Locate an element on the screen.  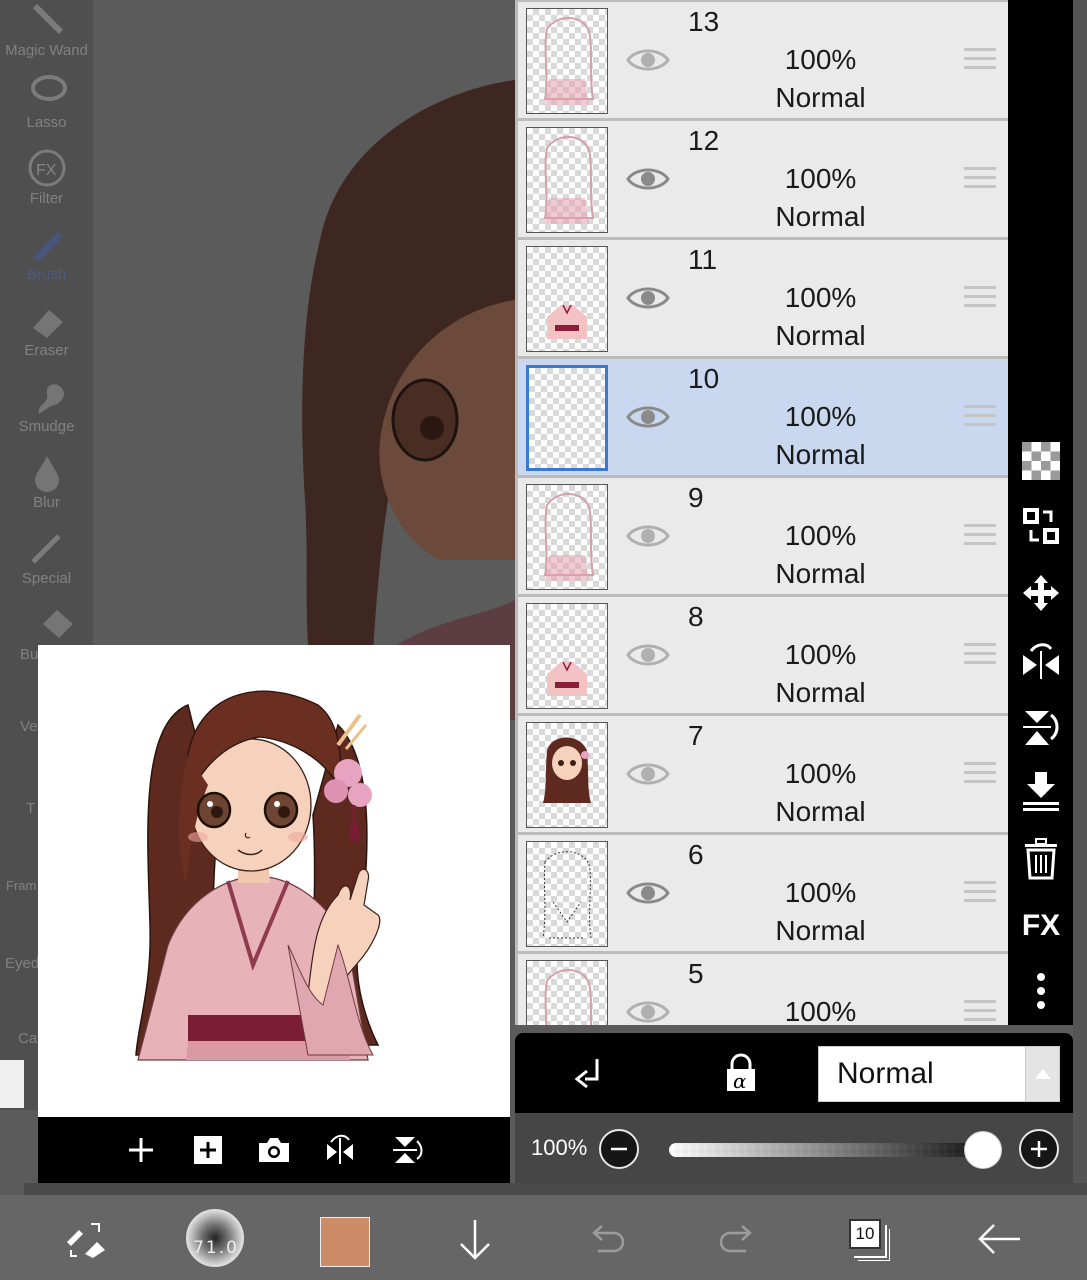
layer-number: 6 is located at coordinates (696, 854).